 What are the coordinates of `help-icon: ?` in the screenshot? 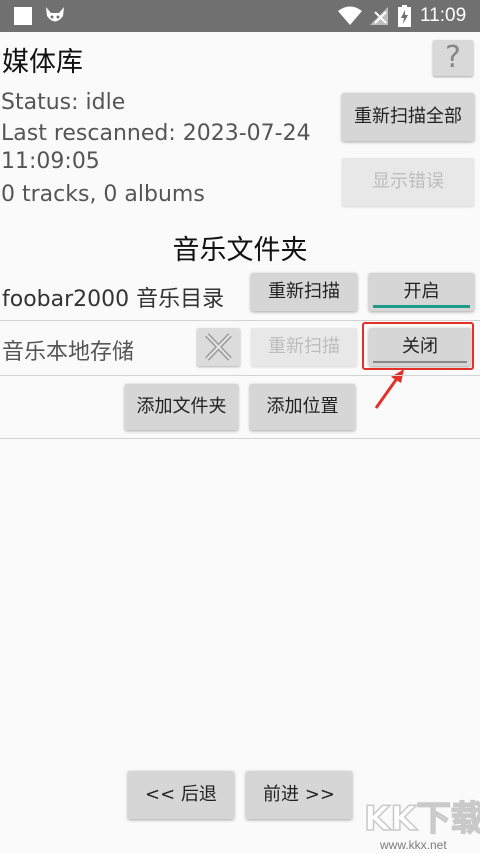 It's located at (453, 57).